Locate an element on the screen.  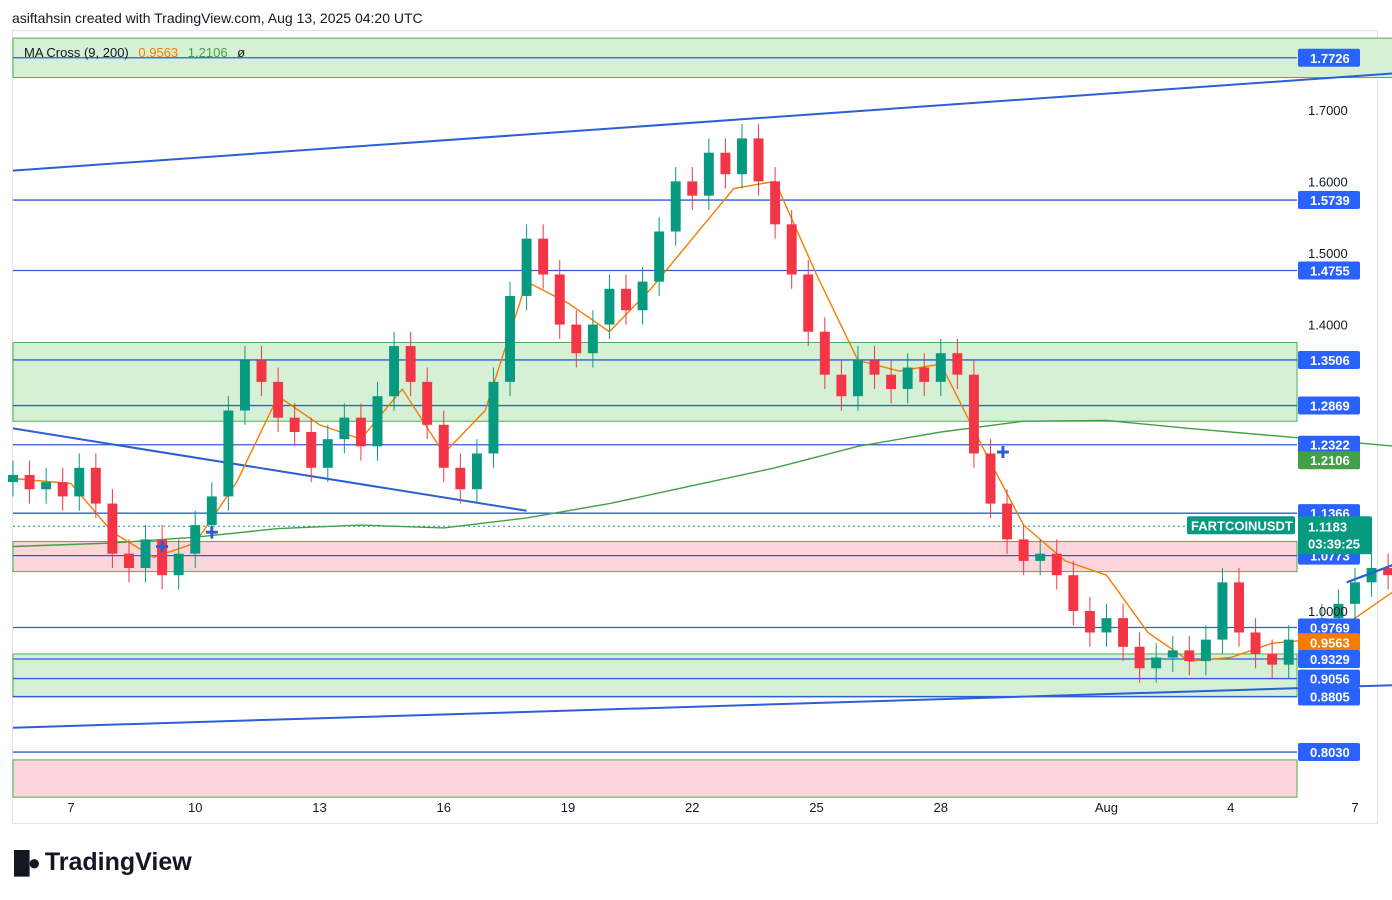
time-tick-label: 28 is located at coordinates (941, 807).